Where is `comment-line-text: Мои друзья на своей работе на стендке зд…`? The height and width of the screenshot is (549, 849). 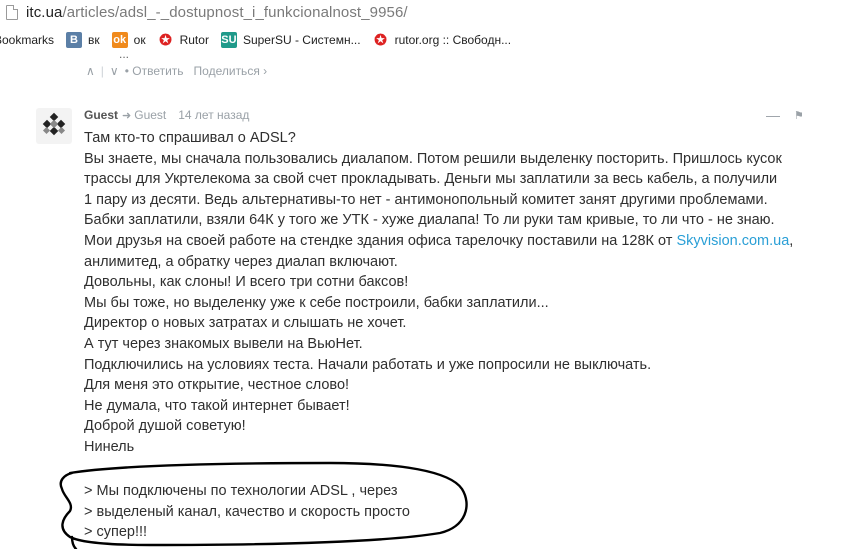 comment-line-text: Мои друзья на своей работе на стендке зд… is located at coordinates (380, 240).